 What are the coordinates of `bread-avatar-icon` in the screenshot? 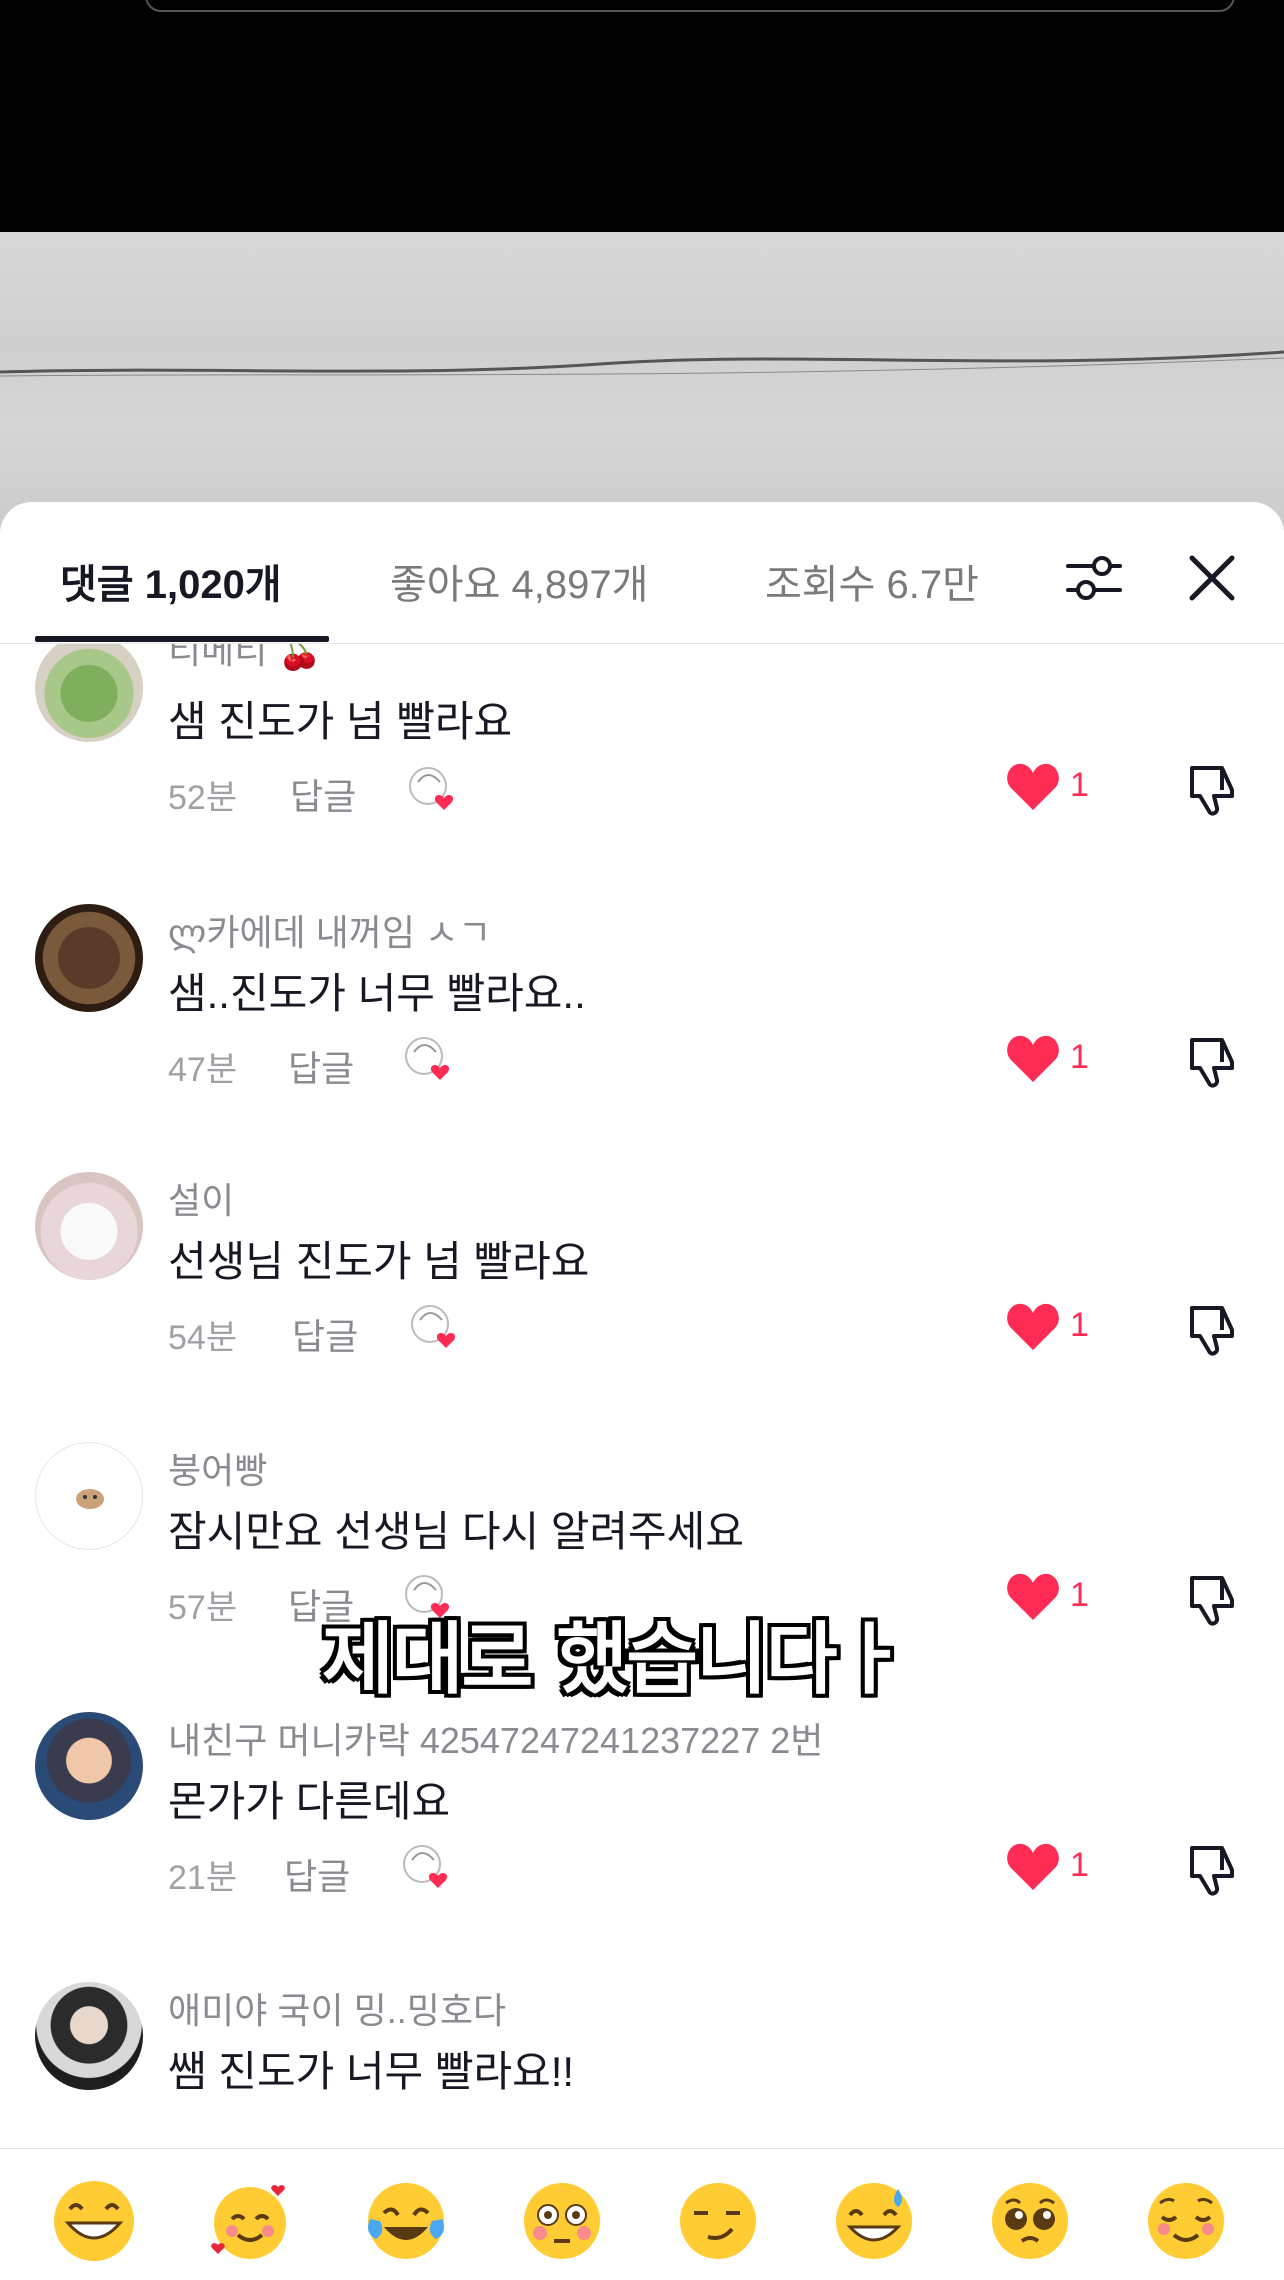 It's located at (90, 1499).